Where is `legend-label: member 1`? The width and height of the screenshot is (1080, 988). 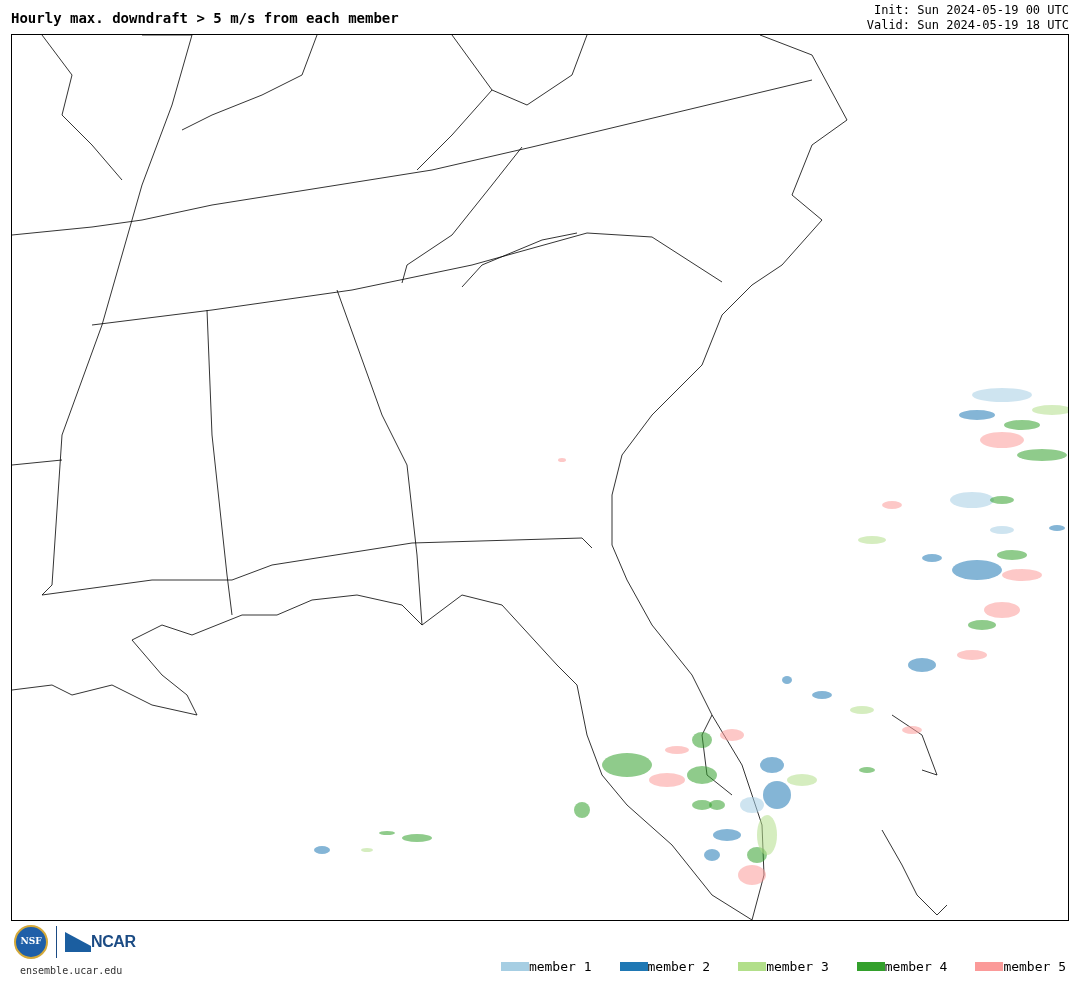 legend-label: member 1 is located at coordinates (560, 966).